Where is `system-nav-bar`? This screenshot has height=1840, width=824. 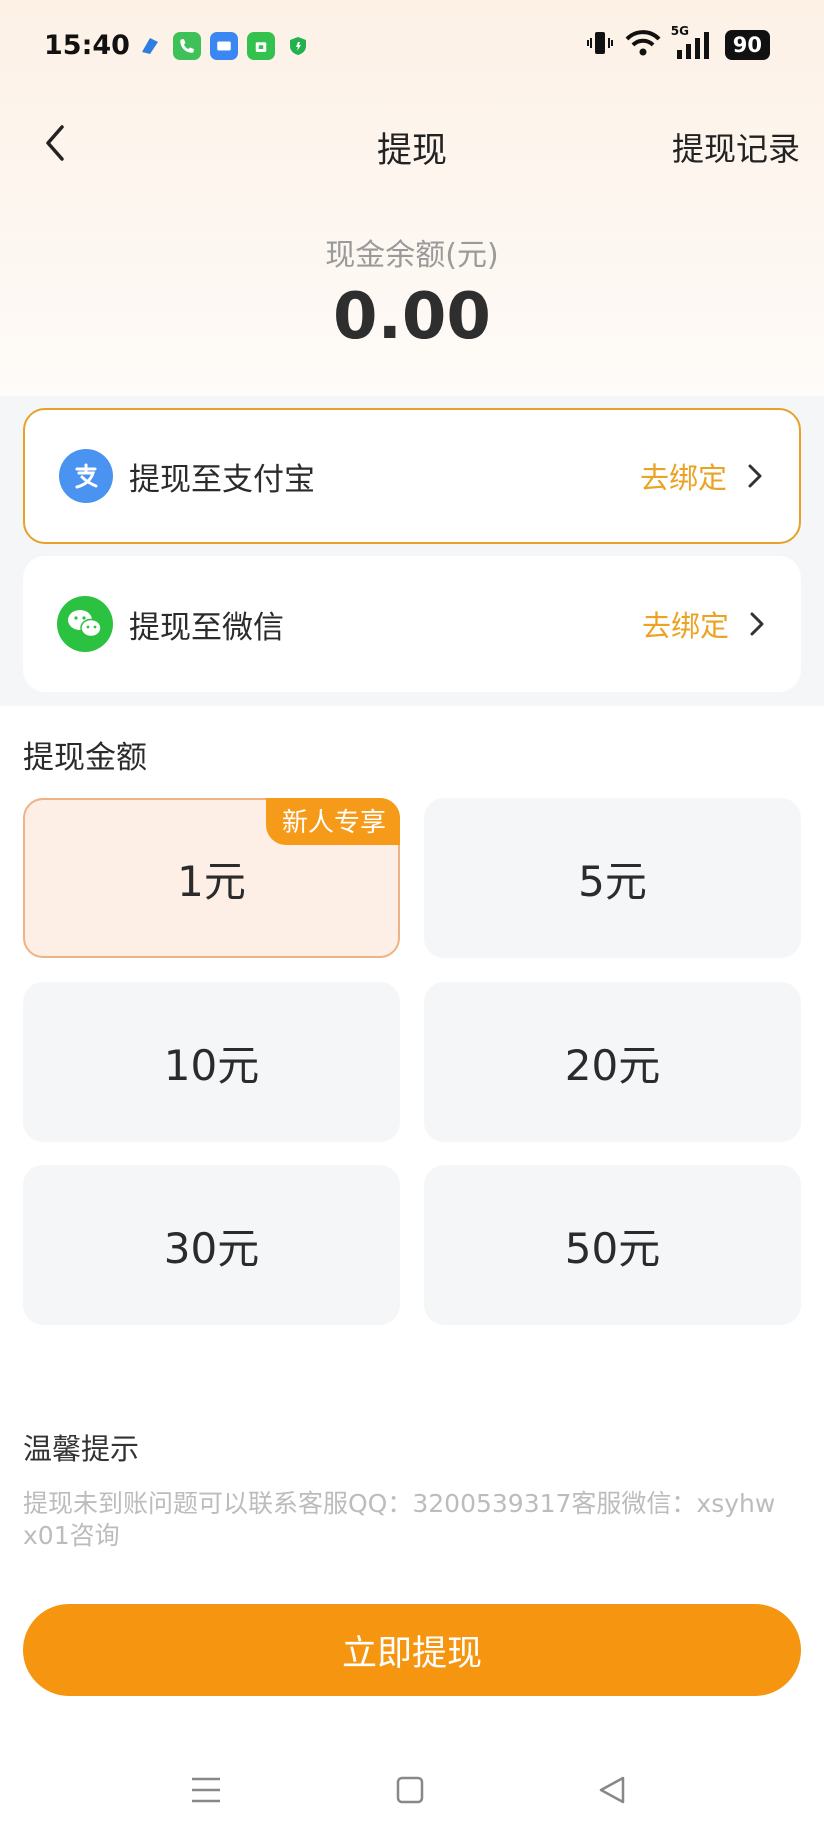
system-nav-bar is located at coordinates (412, 1790).